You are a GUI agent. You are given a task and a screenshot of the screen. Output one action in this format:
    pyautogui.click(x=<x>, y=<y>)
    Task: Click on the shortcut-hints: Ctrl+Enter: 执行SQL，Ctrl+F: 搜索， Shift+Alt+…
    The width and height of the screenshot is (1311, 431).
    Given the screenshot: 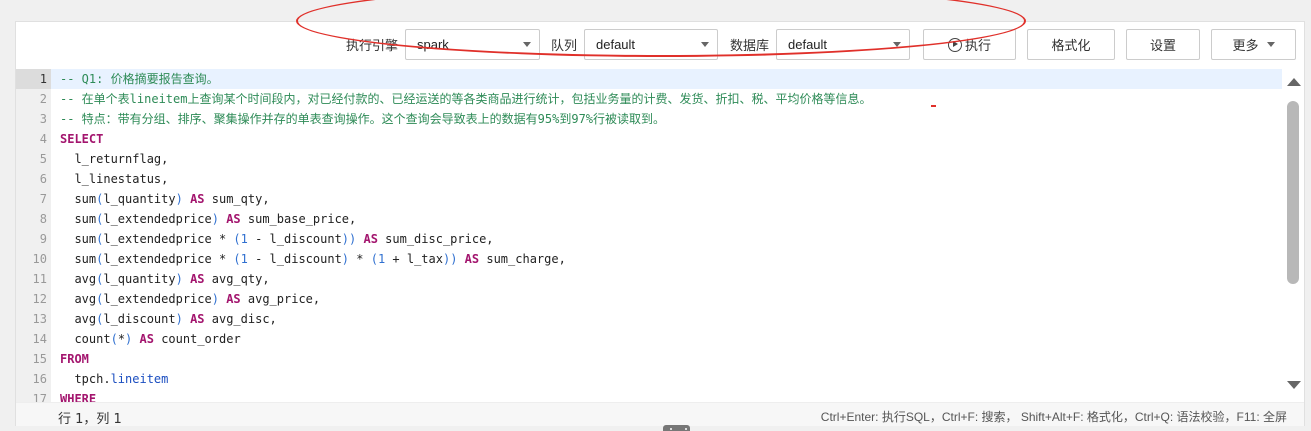 What is the action you would take?
    pyautogui.click(x=1053, y=417)
    